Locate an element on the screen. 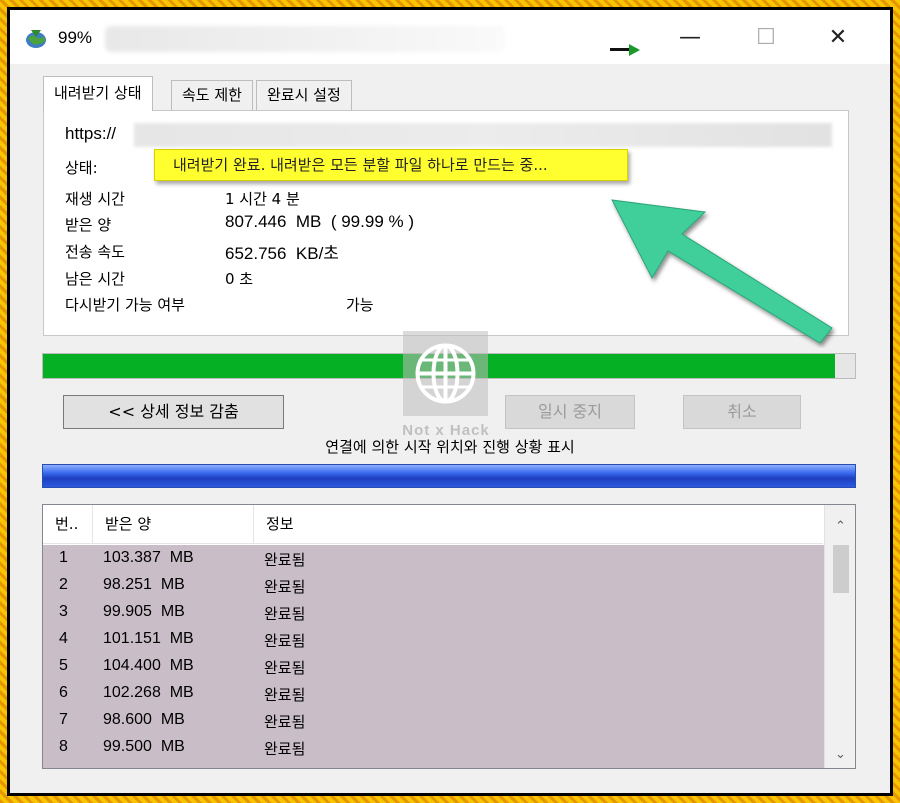  row-number: 8 is located at coordinates (63, 746).